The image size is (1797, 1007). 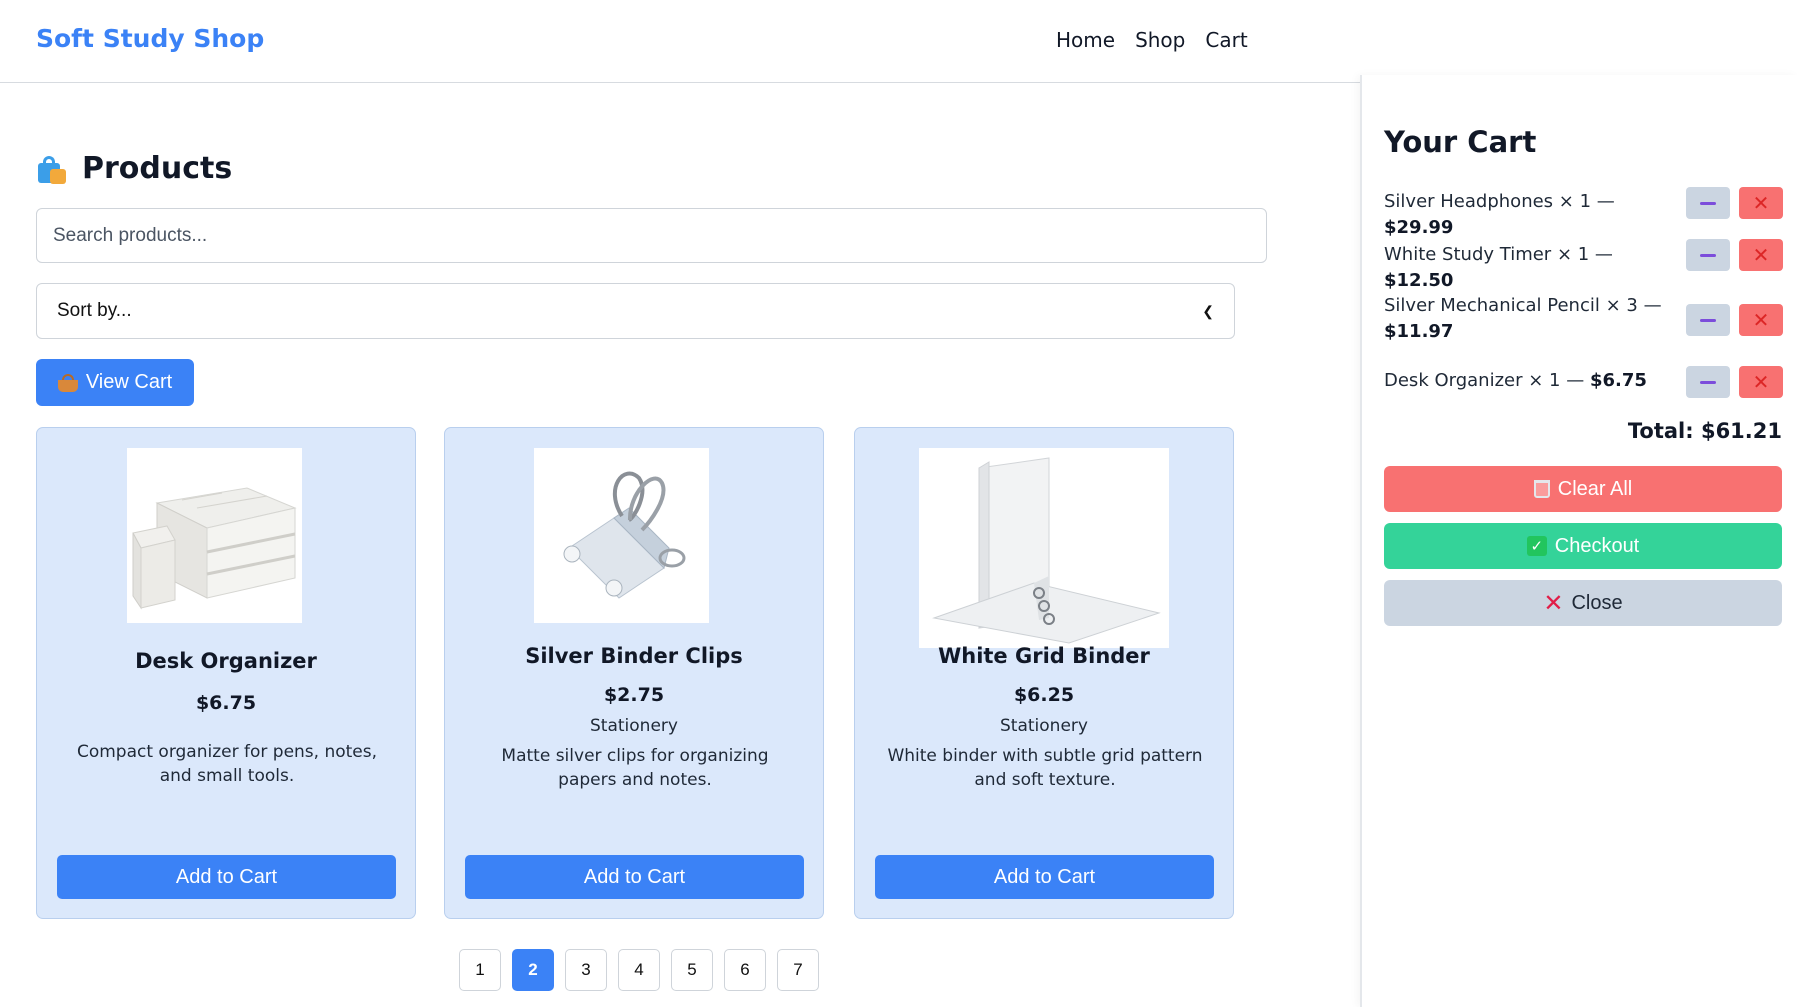 What do you see at coordinates (1597, 545) in the screenshot?
I see `checkout-label: Checkout` at bounding box center [1597, 545].